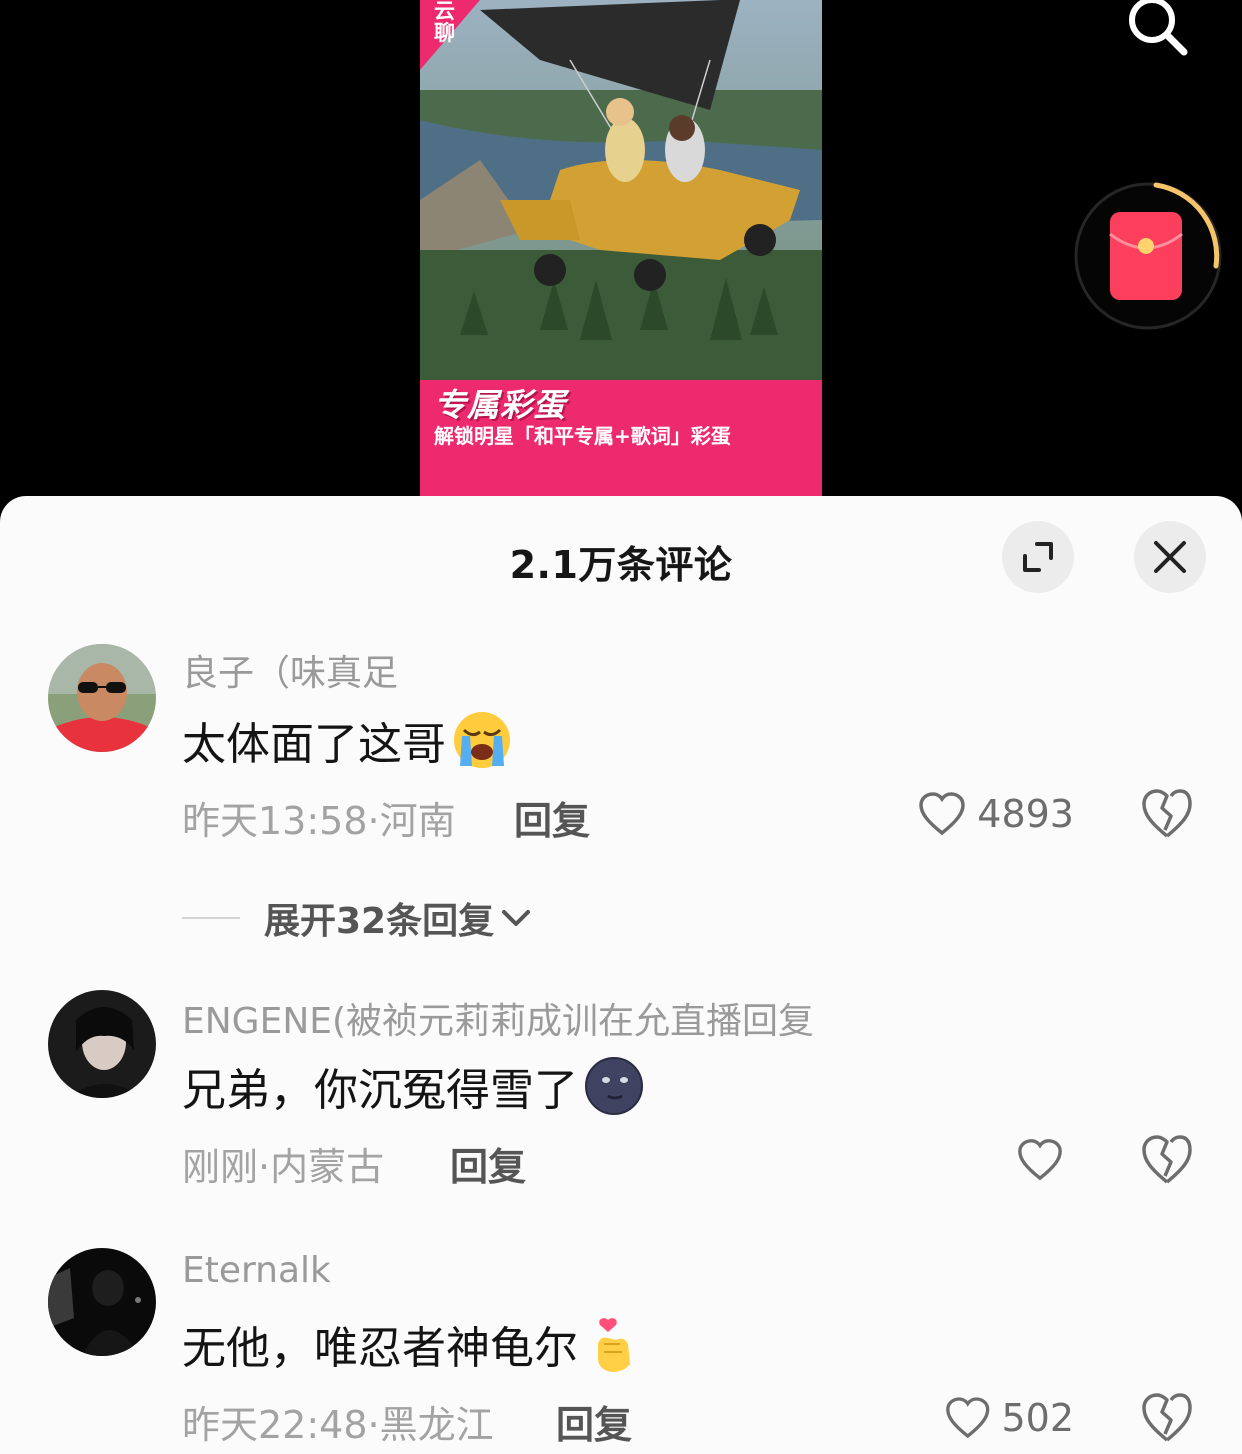 This screenshot has width=1242, height=1454. I want to click on chevron-down-icon, so click(516, 918).